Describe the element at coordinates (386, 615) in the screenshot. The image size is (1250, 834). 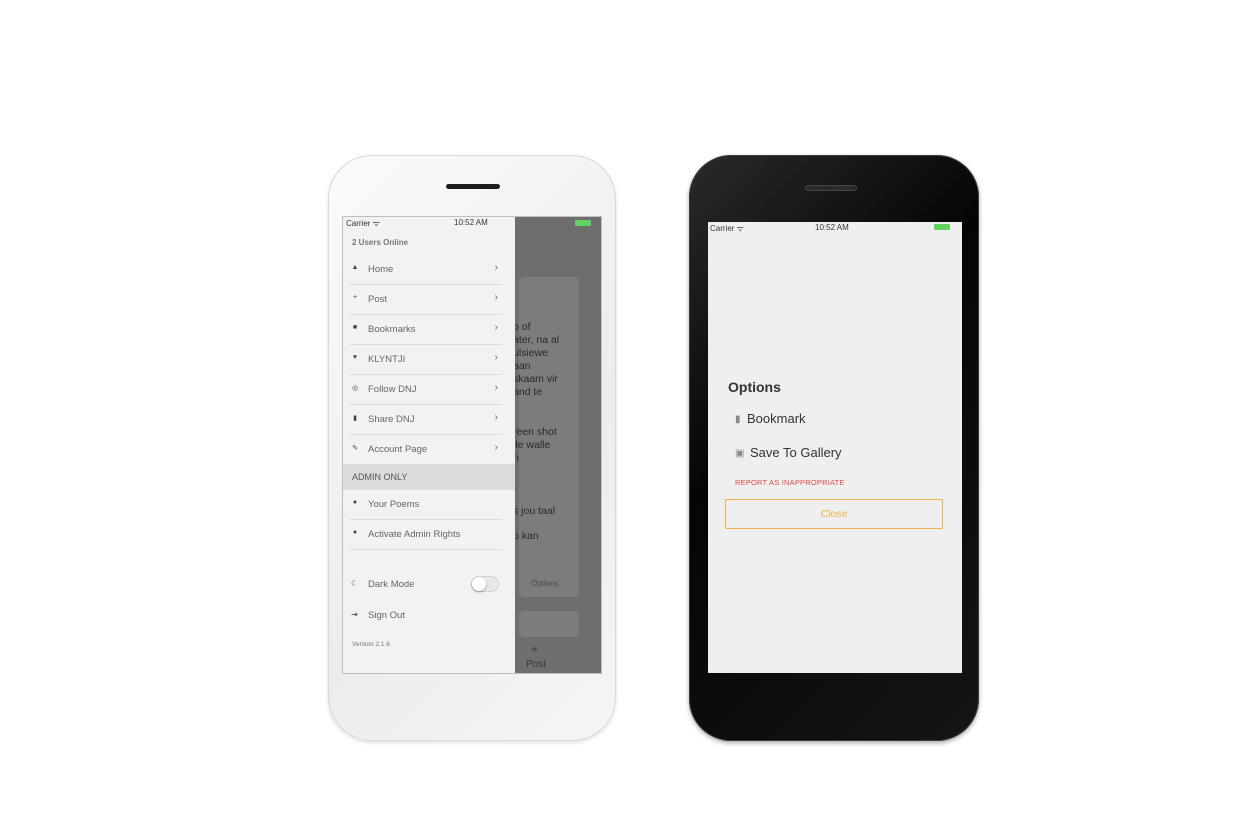
I see `sign-out-label: Sign Out` at that location.